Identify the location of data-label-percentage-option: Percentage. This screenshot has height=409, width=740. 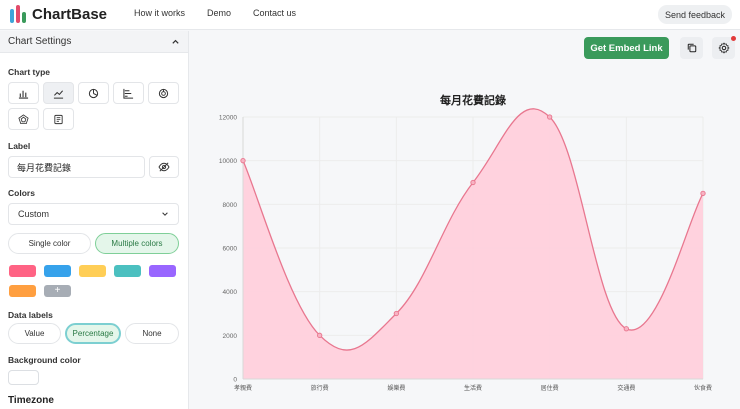
(93, 333).